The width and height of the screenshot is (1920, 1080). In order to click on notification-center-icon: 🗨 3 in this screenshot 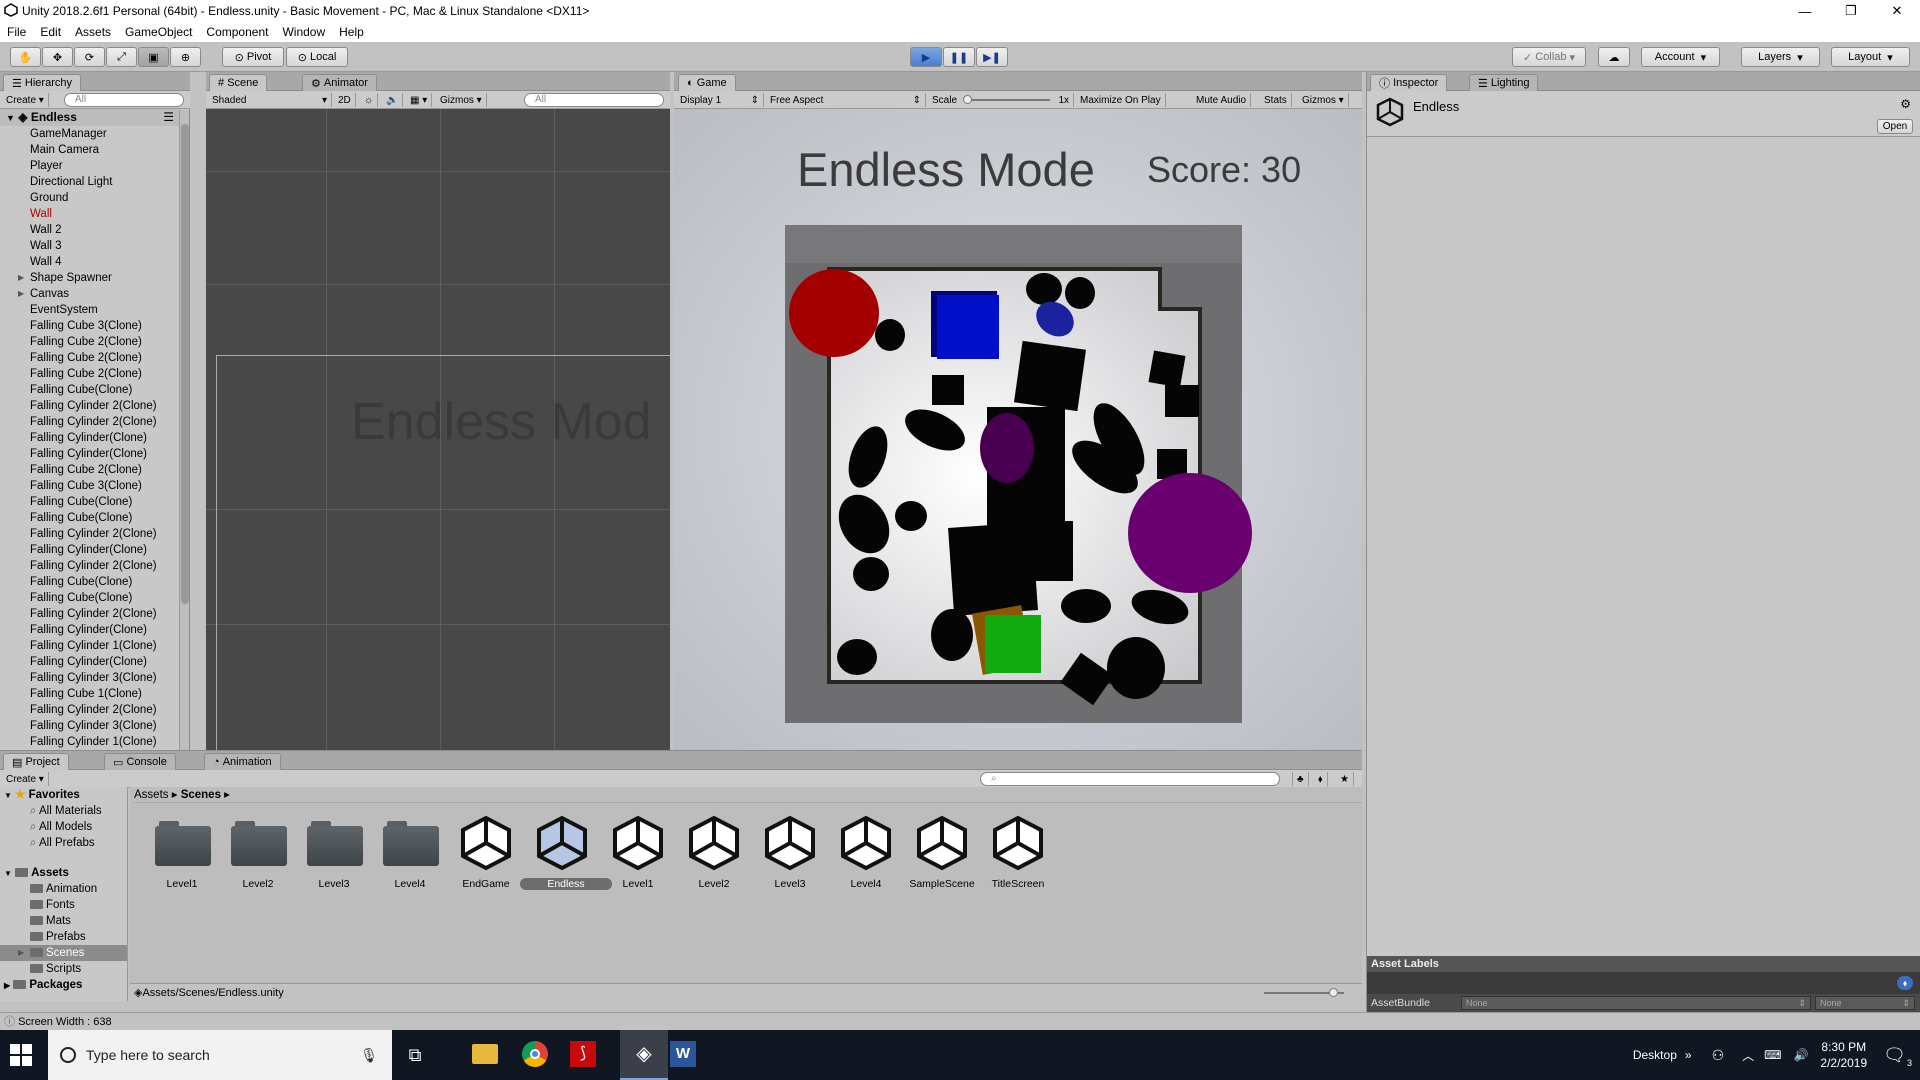, I will do `click(1897, 1056)`.